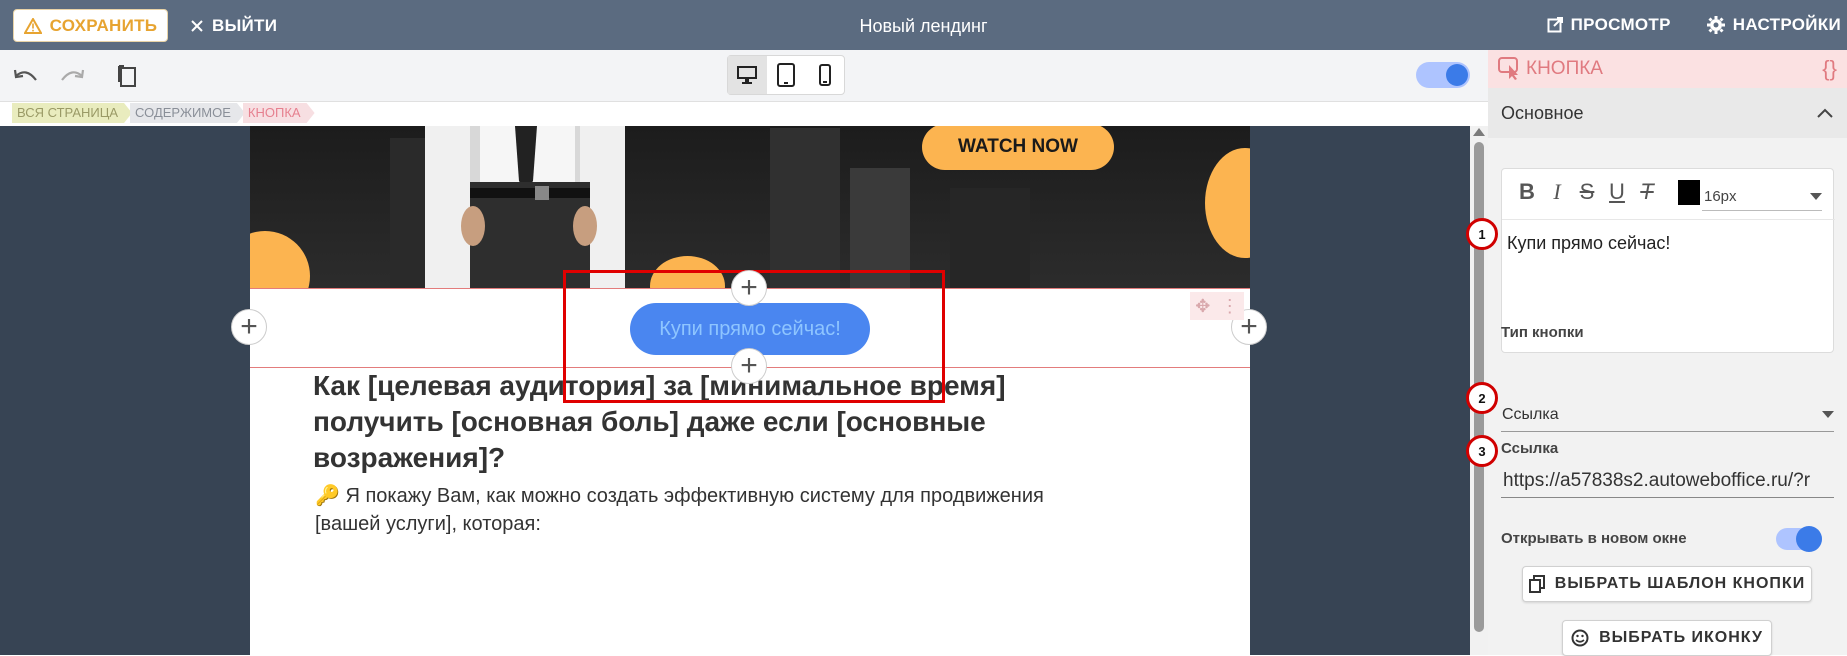  I want to click on tablet-view-button, so click(786, 75).